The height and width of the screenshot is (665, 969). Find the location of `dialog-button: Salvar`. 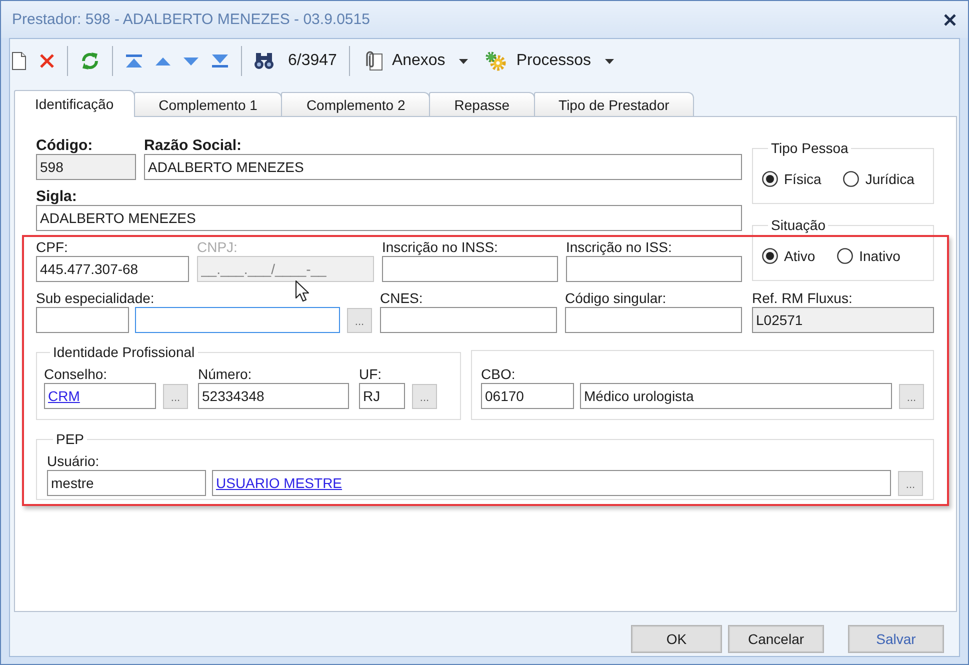

dialog-button: Salvar is located at coordinates (896, 639).